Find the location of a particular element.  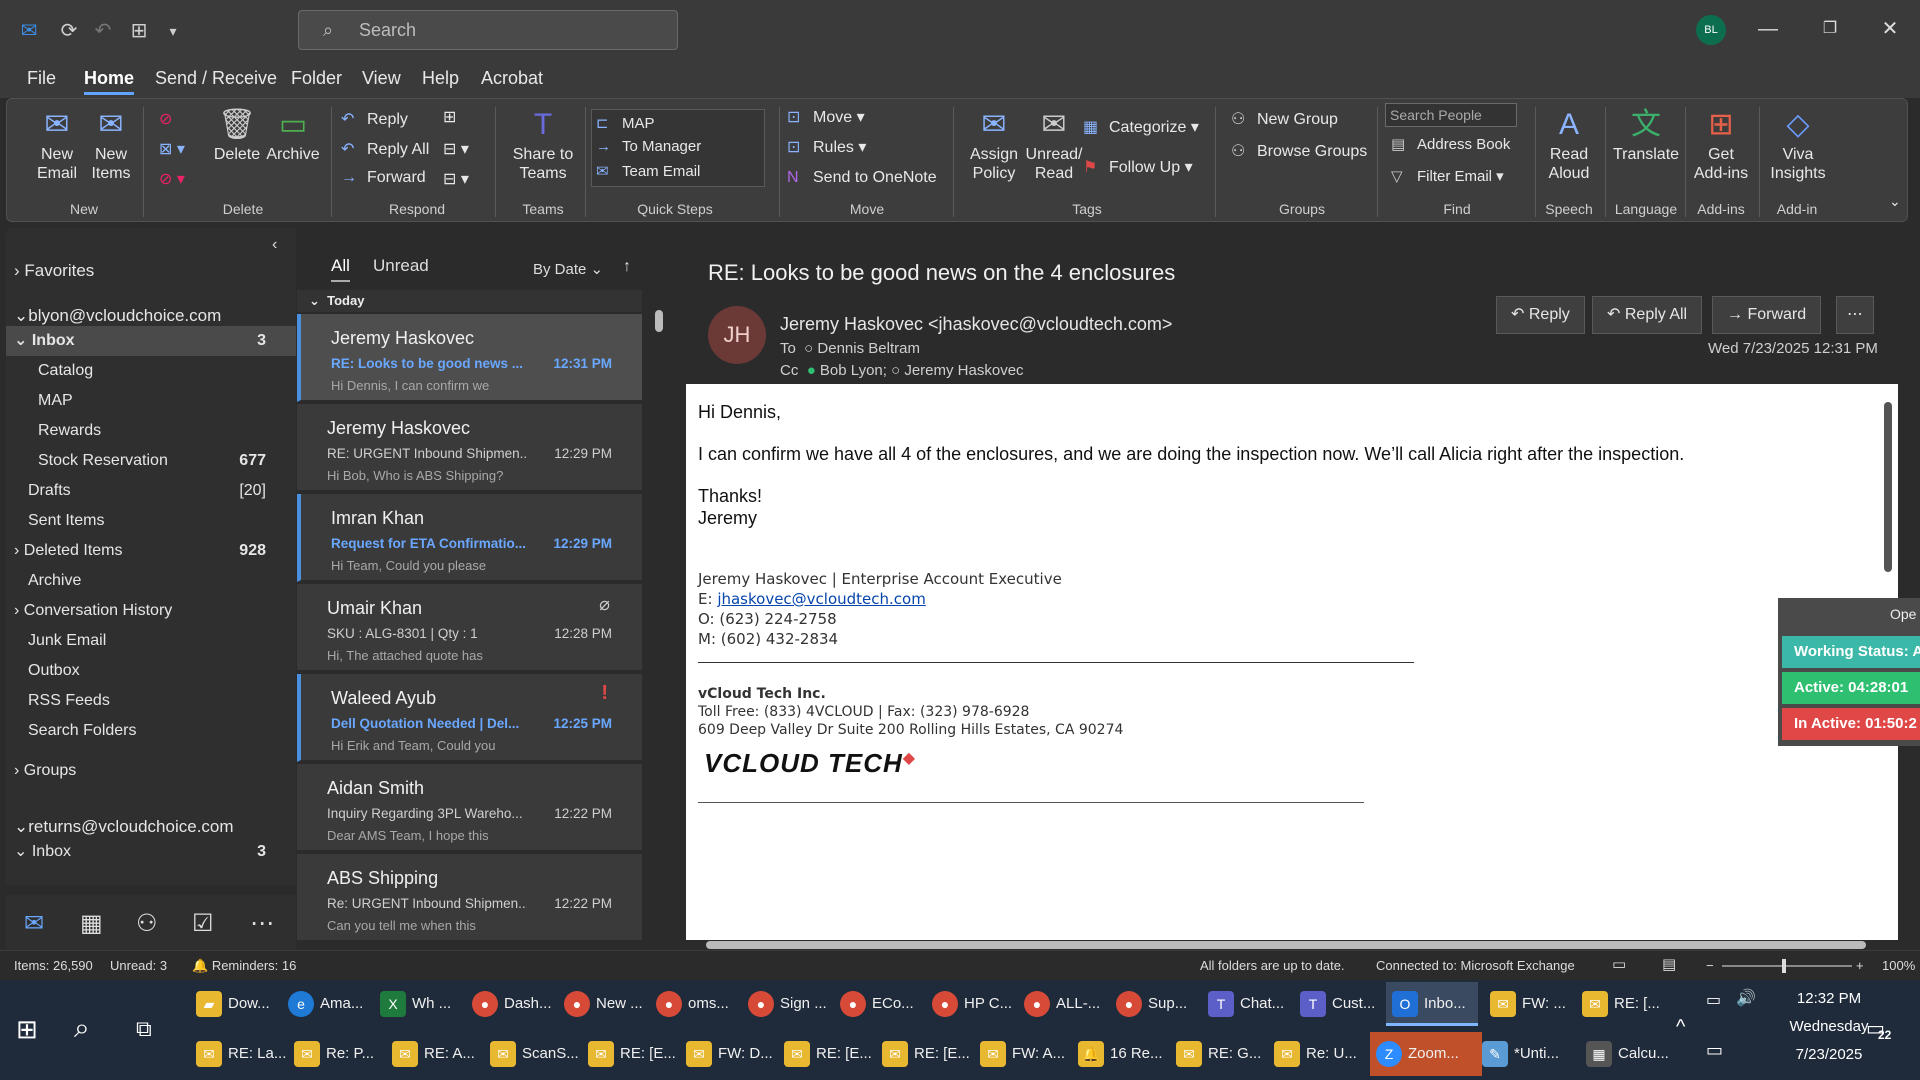

search-icon: ⌕ is located at coordinates (82, 1028).